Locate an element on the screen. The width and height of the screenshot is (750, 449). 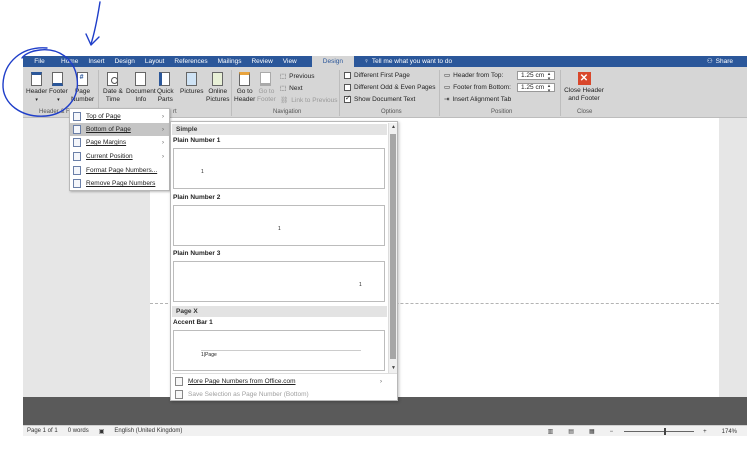
proofing-icon: ▣ is located at coordinates (102, 431).